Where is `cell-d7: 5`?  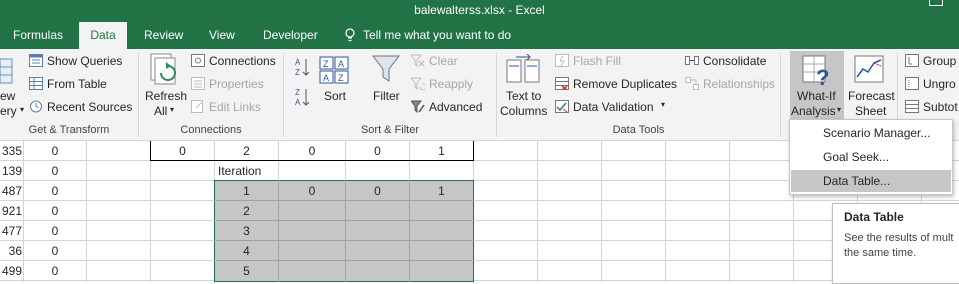 cell-d7: 5 is located at coordinates (246, 271).